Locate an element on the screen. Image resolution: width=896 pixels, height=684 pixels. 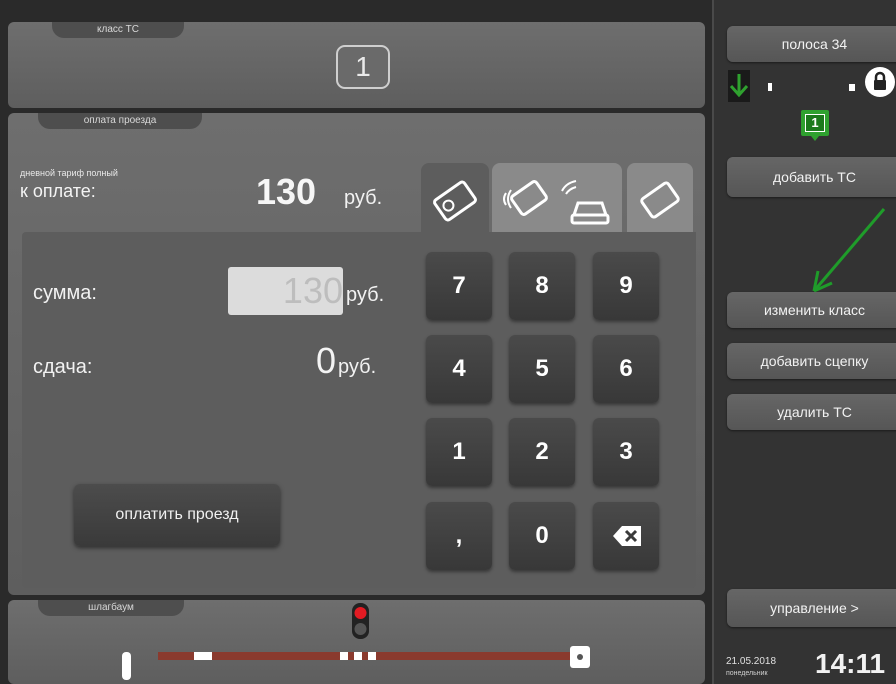
key-backspace is located at coordinates (626, 536).